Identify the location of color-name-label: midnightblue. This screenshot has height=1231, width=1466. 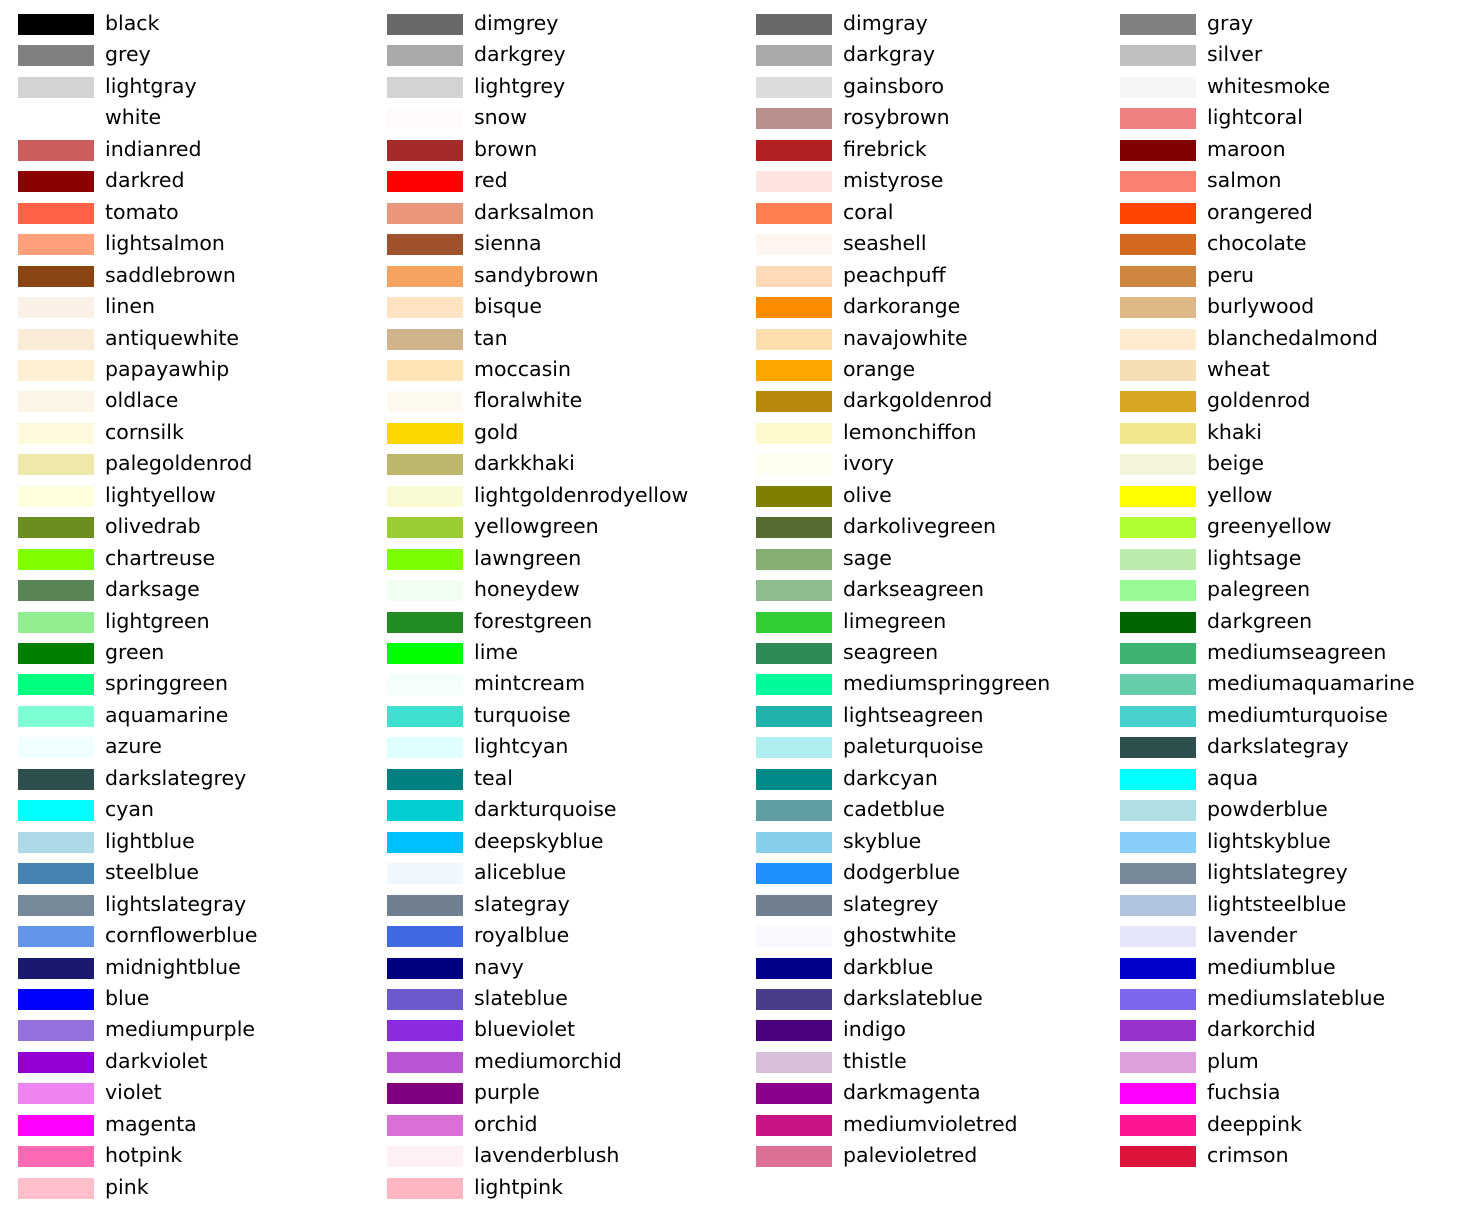
(173, 966).